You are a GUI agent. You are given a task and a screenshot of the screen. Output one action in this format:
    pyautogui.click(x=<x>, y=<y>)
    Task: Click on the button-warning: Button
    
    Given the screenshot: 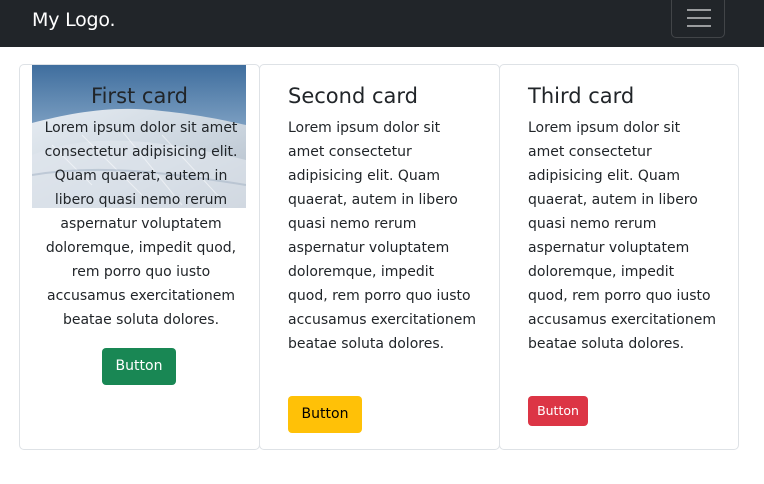 What is the action you would take?
    pyautogui.click(x=325, y=414)
    